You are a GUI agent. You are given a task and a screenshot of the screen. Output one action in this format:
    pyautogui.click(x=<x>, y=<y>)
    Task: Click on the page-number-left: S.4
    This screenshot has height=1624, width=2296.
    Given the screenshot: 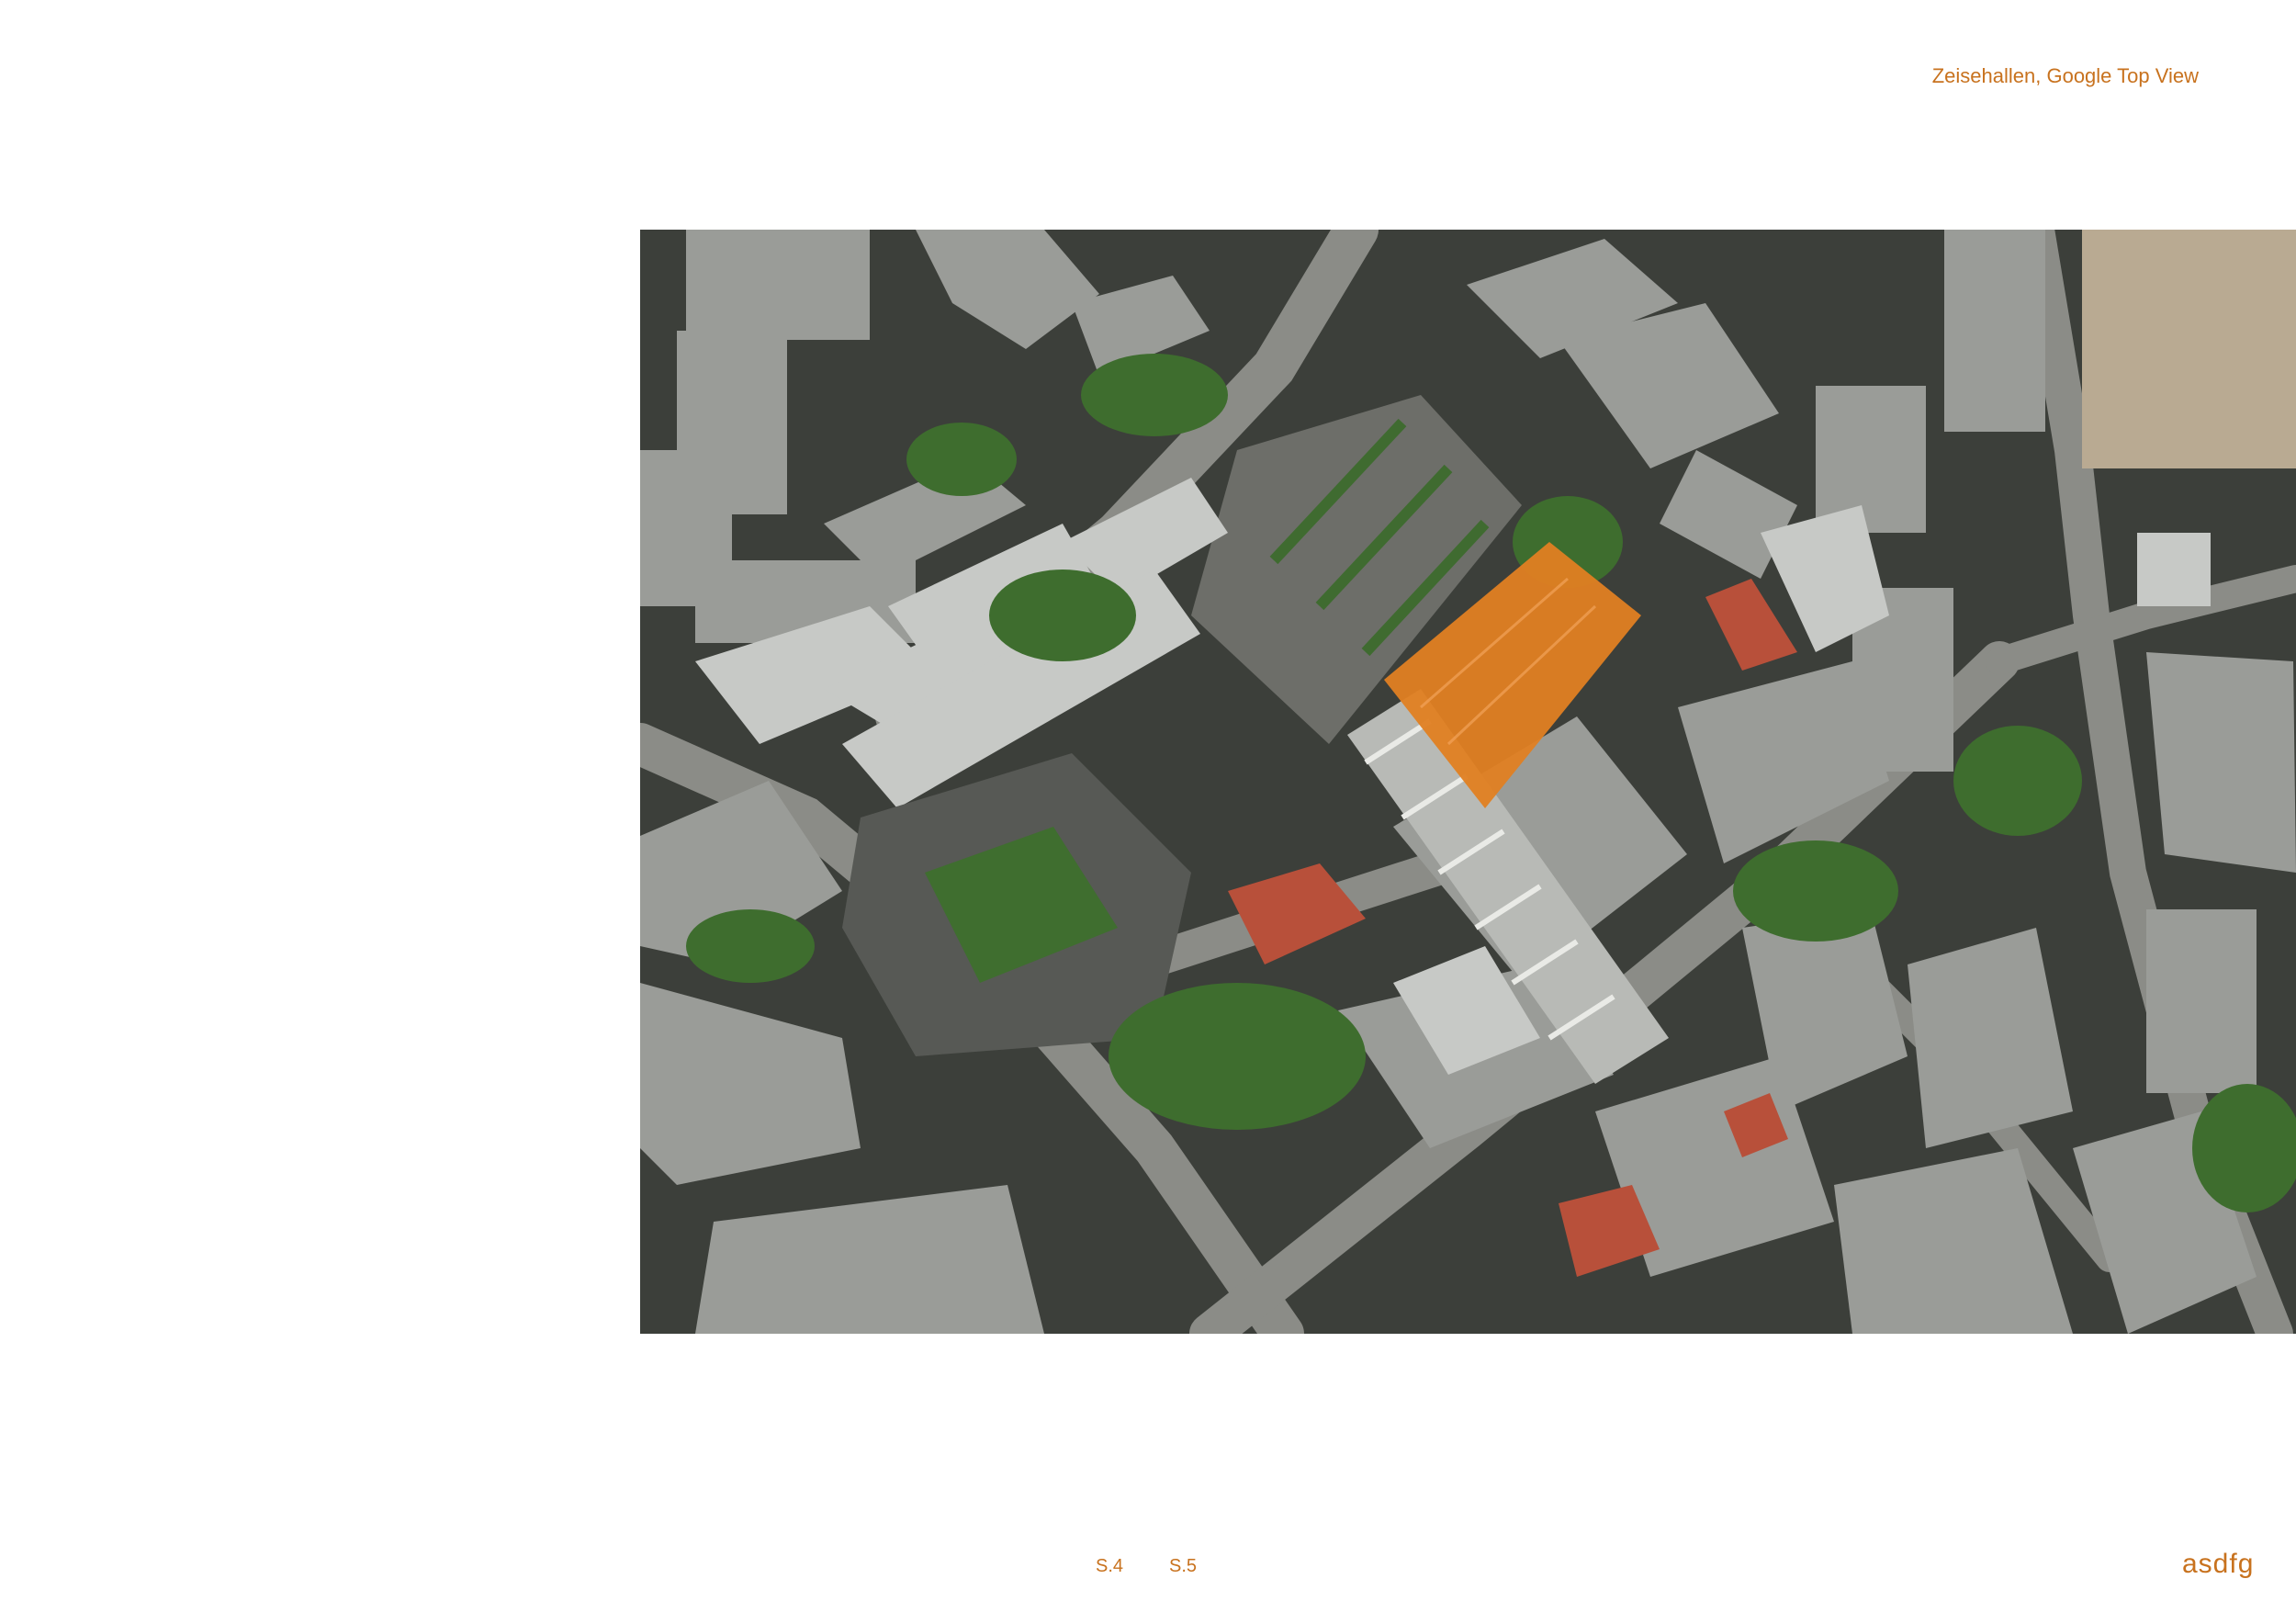 What is the action you would take?
    pyautogui.click(x=1110, y=1566)
    